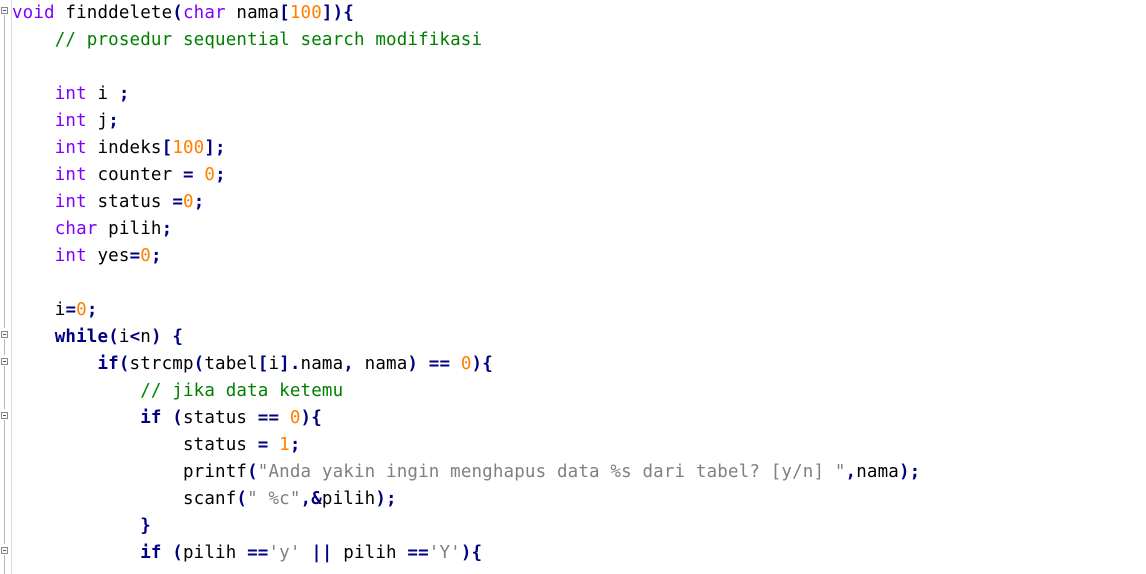 This screenshot has width=1146, height=574. Describe the element at coordinates (466, 445) in the screenshot. I see `code-line: status = 1;` at that location.